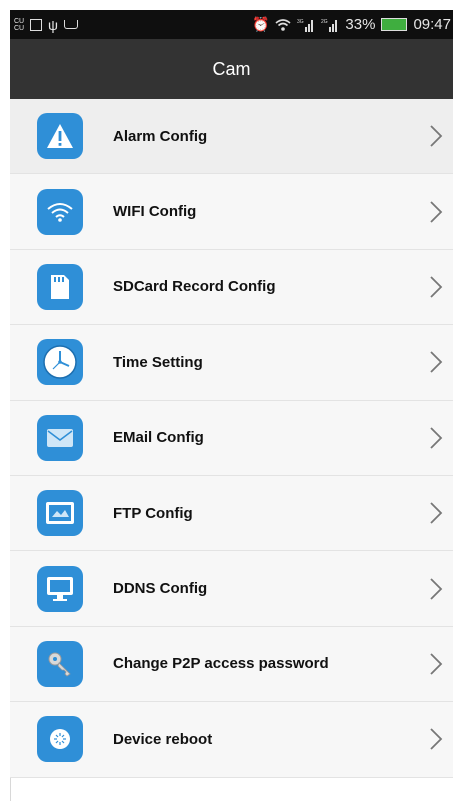  Describe the element at coordinates (158, 362) in the screenshot. I see `menu-item-label: Time Setting` at that location.